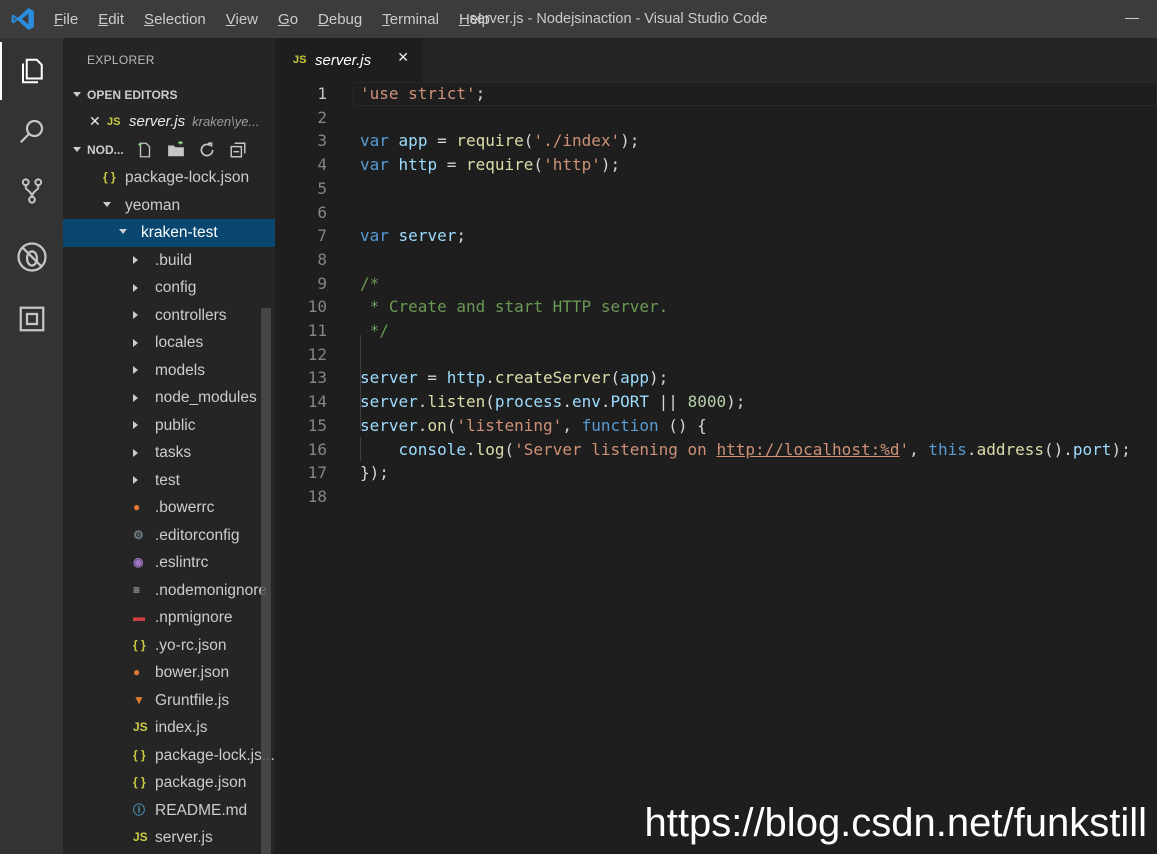  What do you see at coordinates (207, 150) in the screenshot?
I see `refresh-icon` at bounding box center [207, 150].